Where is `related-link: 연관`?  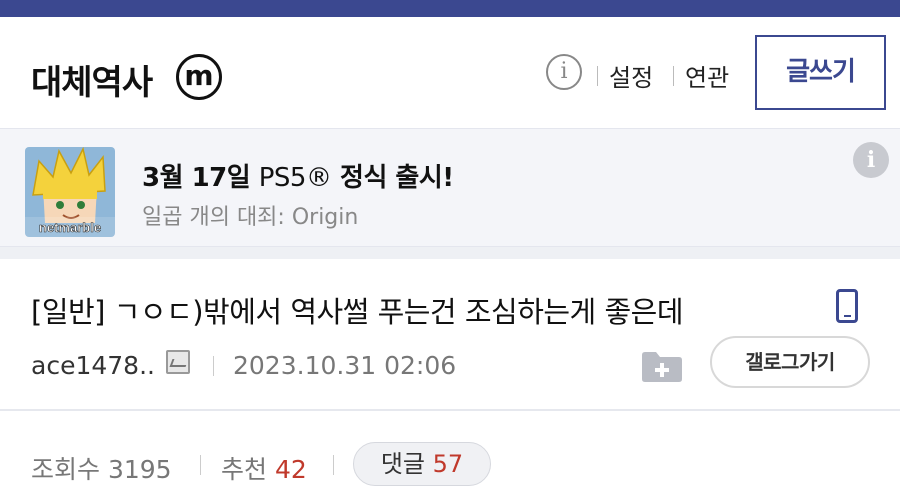 related-link: 연관 is located at coordinates (707, 75).